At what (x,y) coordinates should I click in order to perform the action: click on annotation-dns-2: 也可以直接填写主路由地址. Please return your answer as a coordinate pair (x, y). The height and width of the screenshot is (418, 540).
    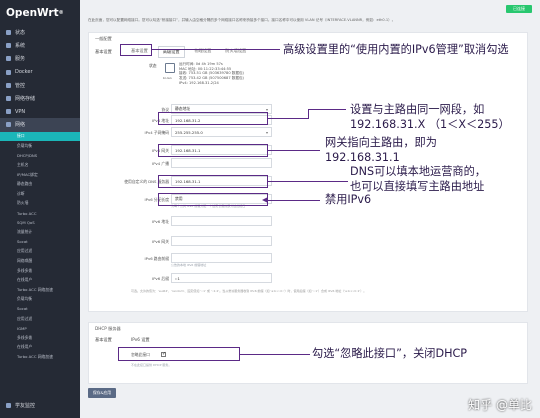
    Looking at the image, I should click on (417, 186).